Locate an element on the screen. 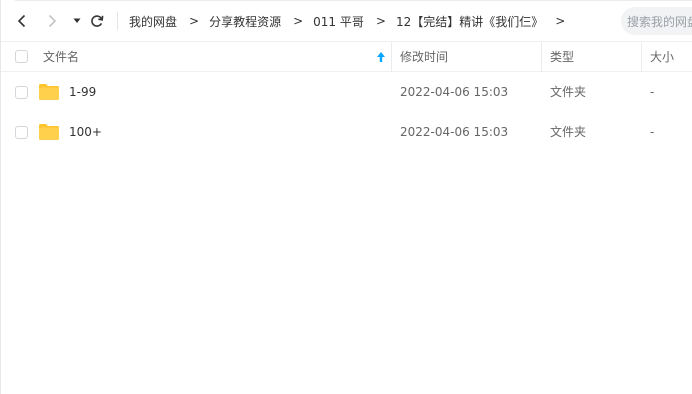 This screenshot has height=394, width=692. forward-arrow-icon is located at coordinates (52, 21).